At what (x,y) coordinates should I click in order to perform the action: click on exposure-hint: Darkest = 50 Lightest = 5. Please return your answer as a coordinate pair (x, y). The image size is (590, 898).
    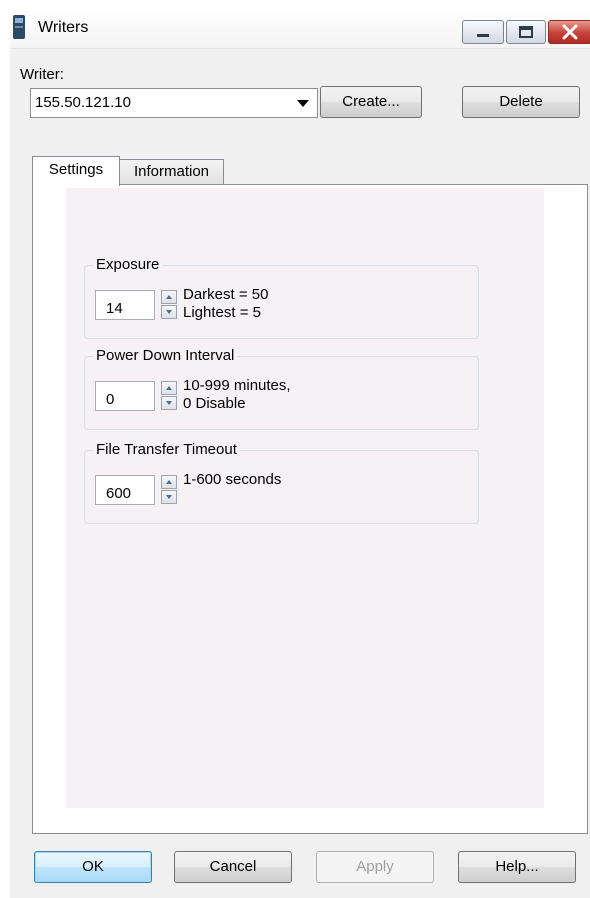
    Looking at the image, I should click on (225, 304).